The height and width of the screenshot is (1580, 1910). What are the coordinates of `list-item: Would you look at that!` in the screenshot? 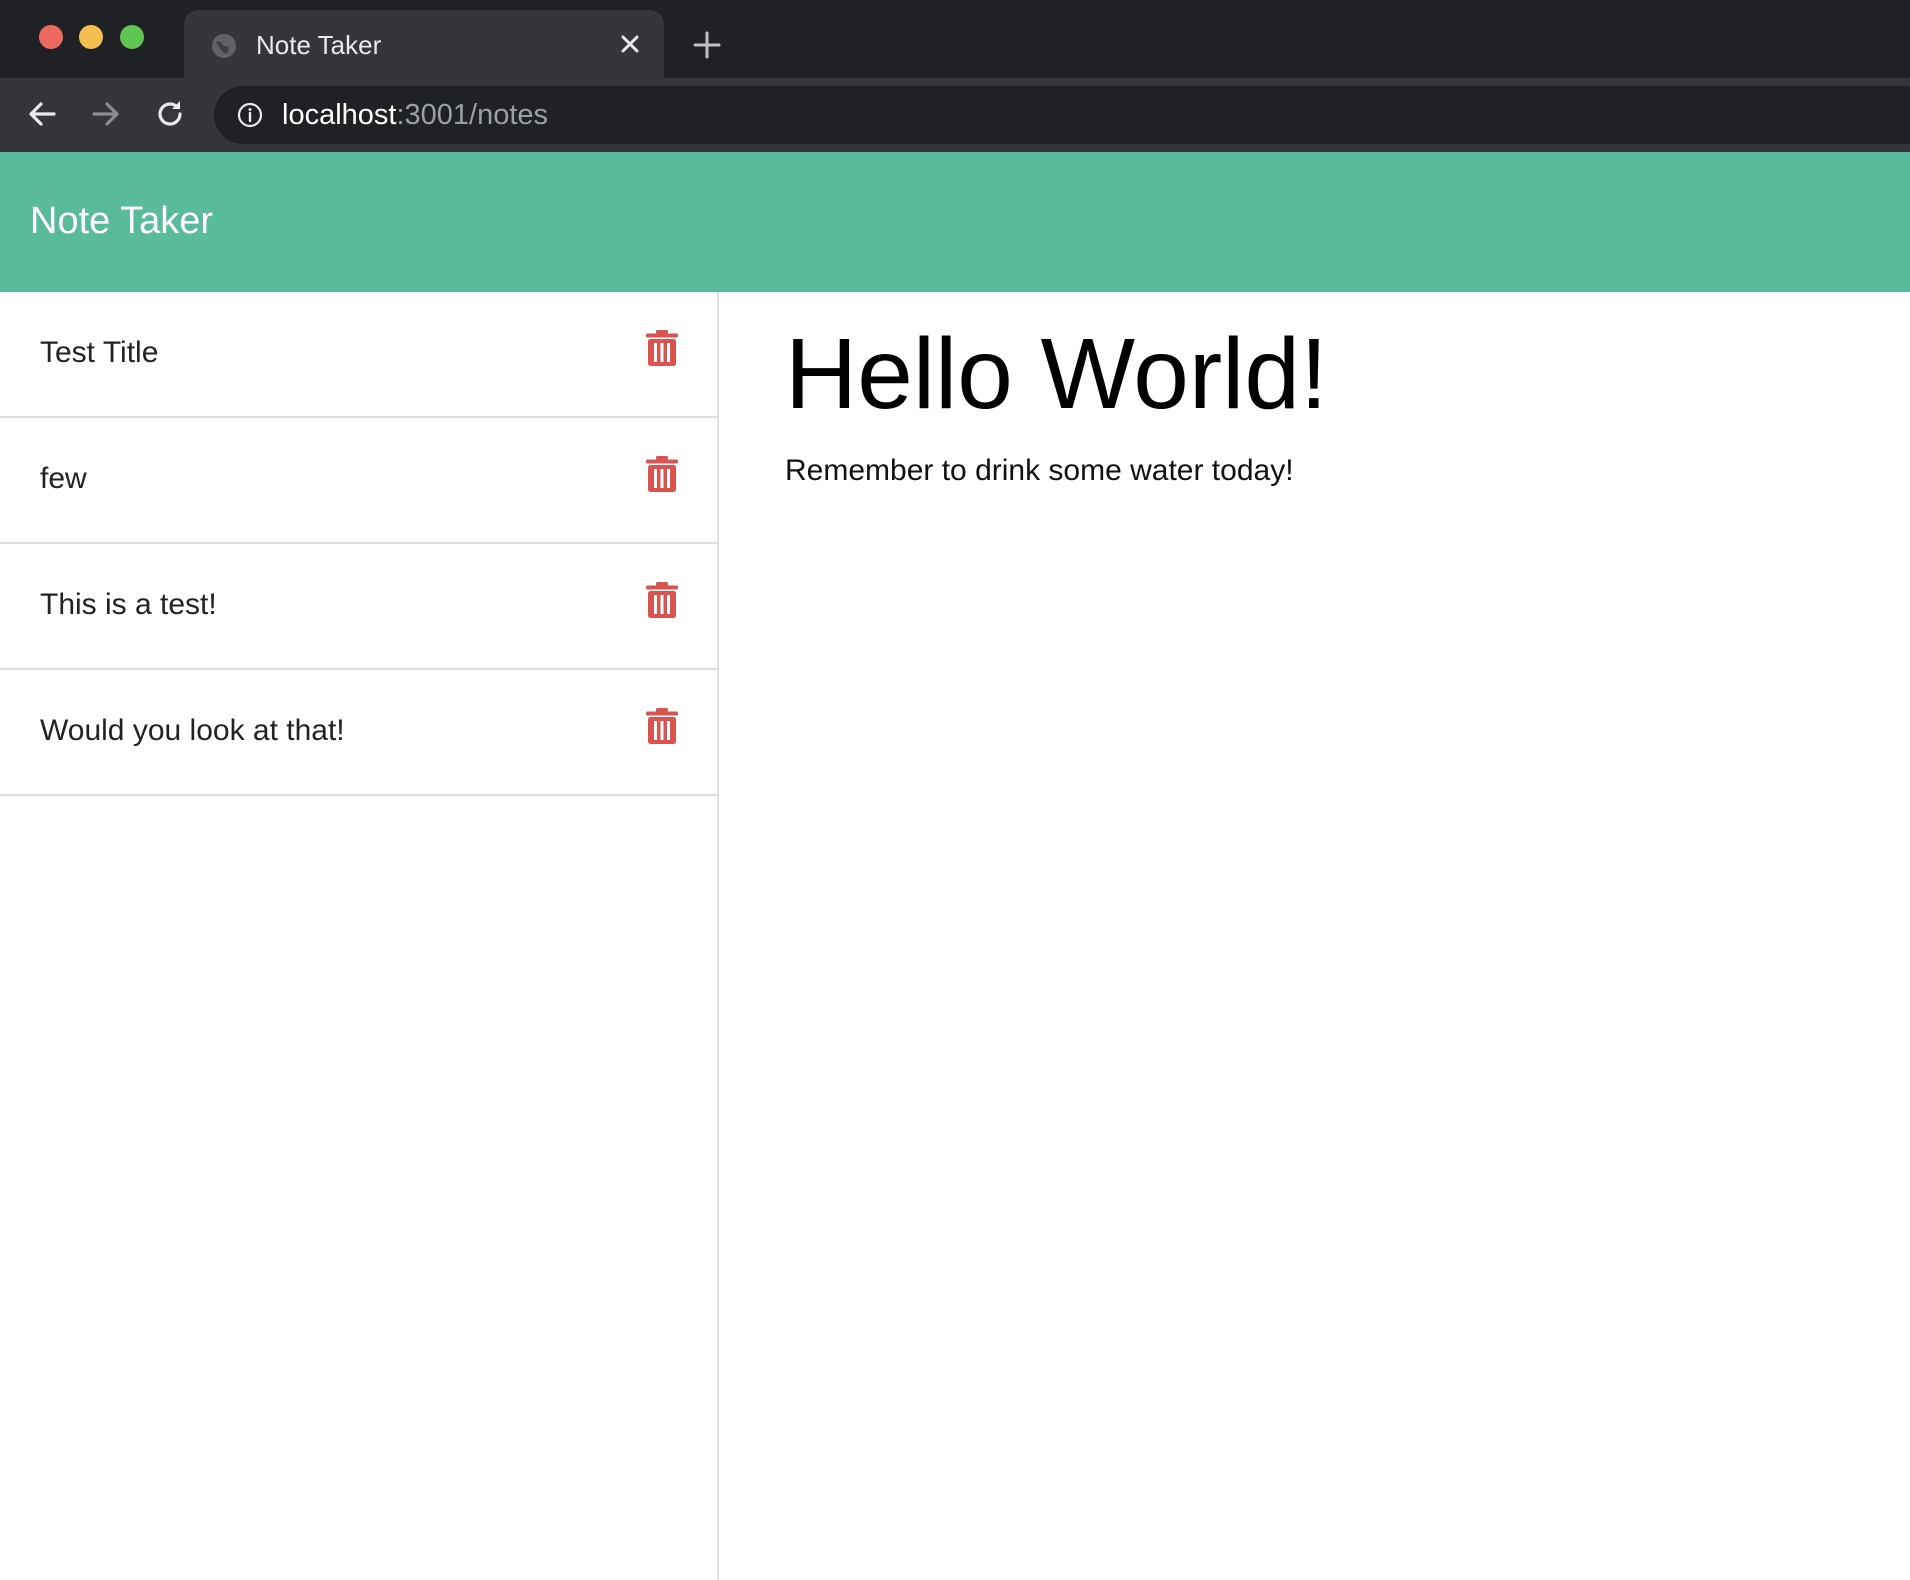 It's located at (358, 733).